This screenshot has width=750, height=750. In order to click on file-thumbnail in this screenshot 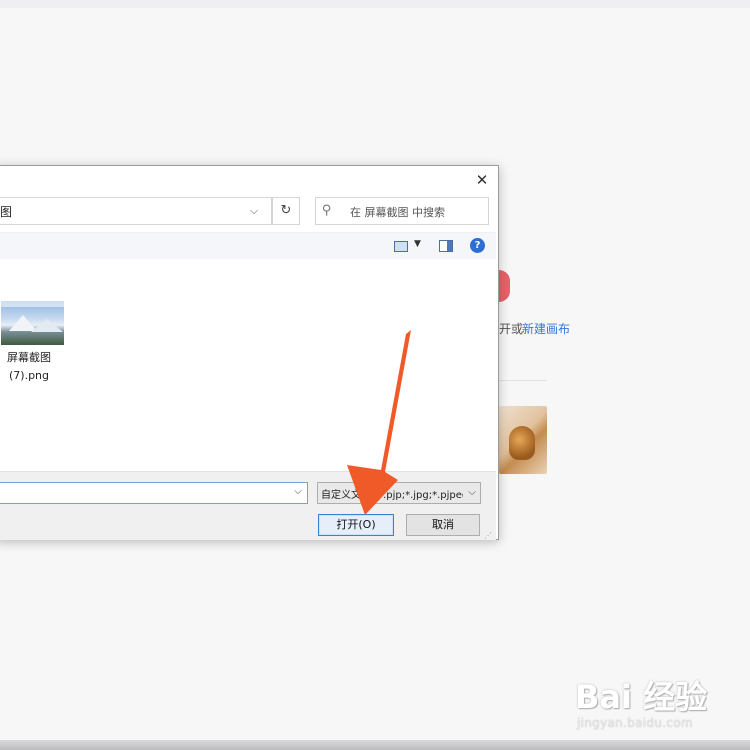, I will do `click(32, 323)`.